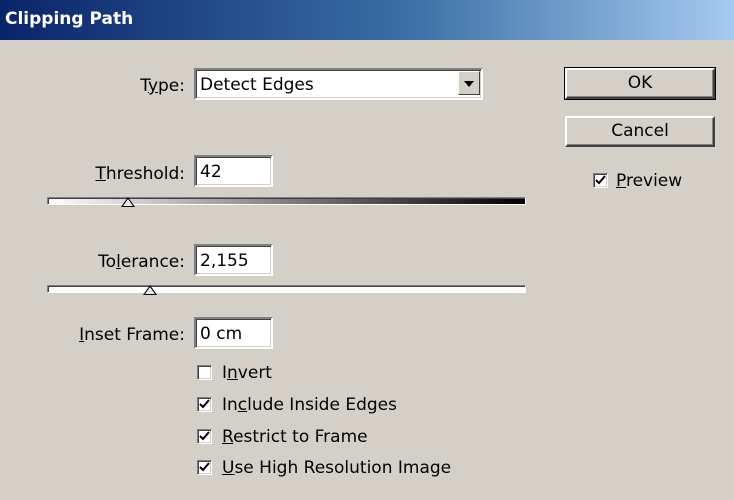  What do you see at coordinates (247, 373) in the screenshot?
I see `invert-label: Invert` at bounding box center [247, 373].